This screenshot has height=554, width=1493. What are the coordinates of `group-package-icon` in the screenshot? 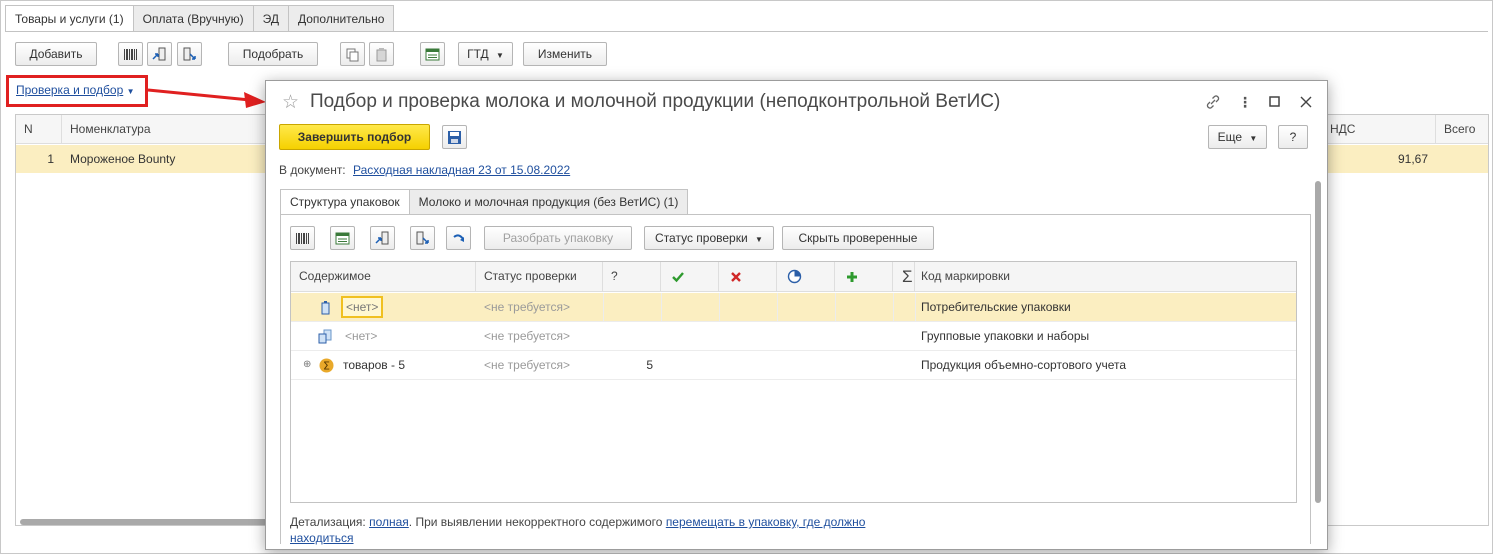 It's located at (325, 336).